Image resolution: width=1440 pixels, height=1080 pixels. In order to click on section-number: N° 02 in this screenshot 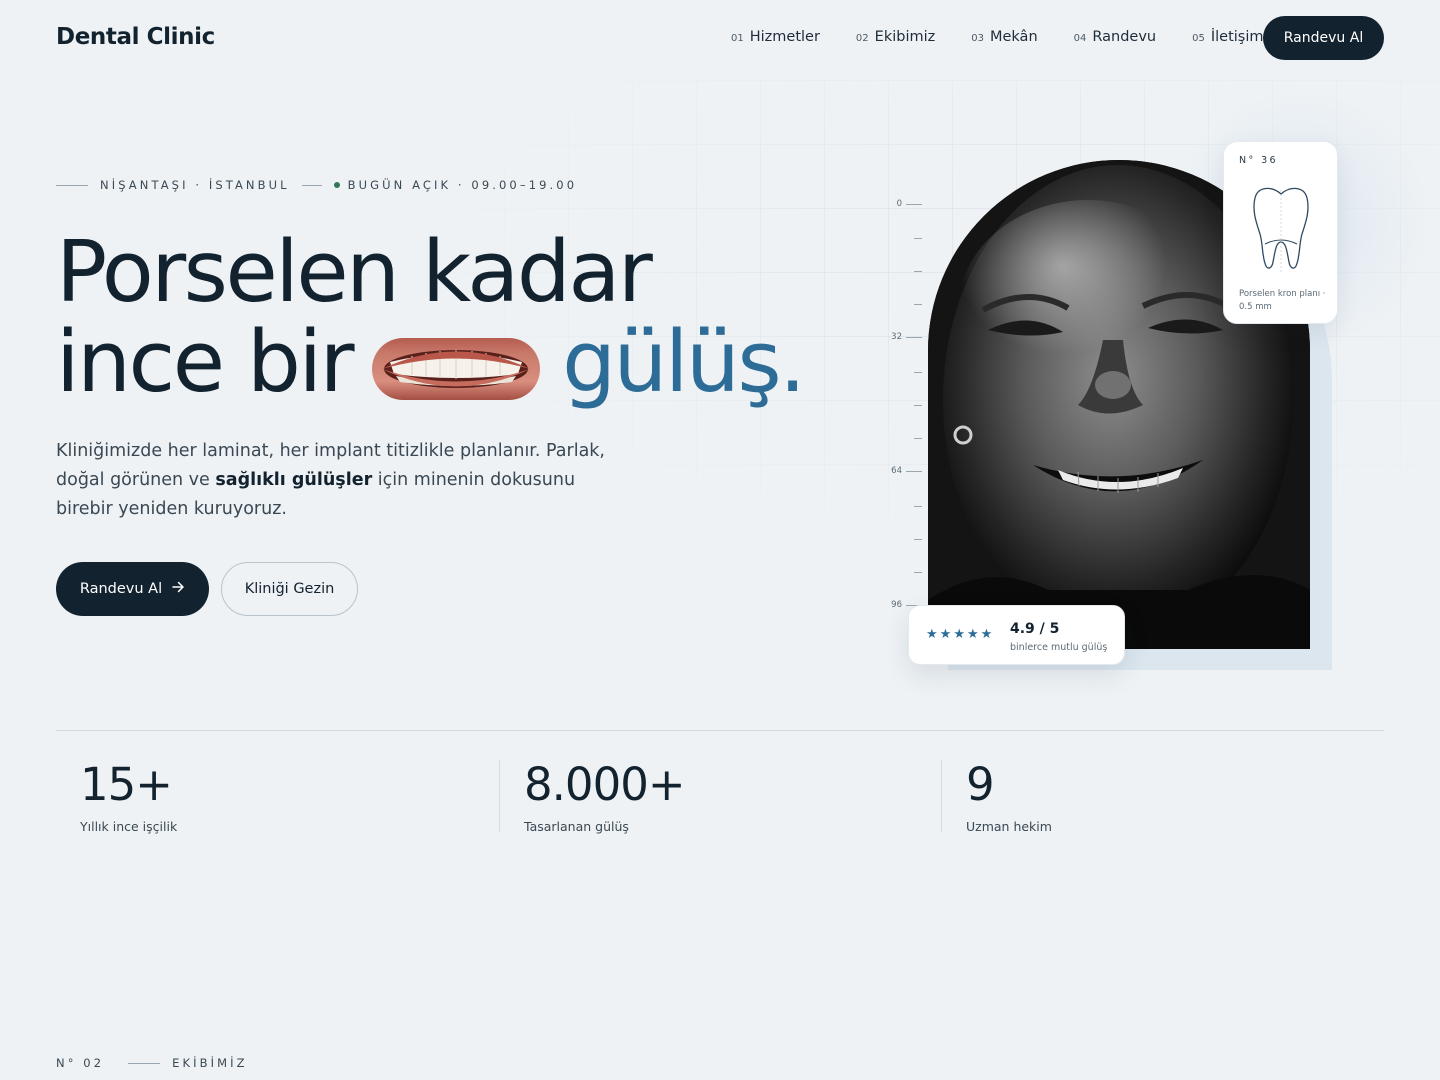, I will do `click(80, 1063)`.